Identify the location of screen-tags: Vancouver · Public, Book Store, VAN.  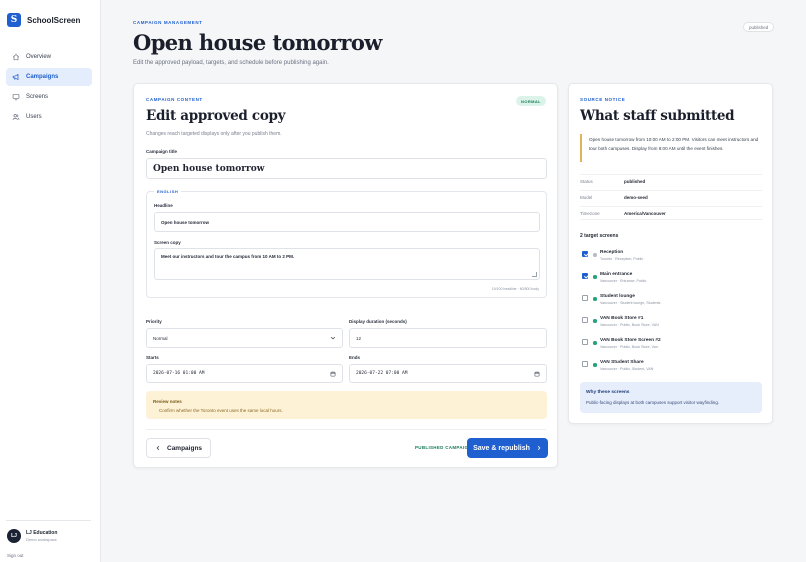
(629, 325).